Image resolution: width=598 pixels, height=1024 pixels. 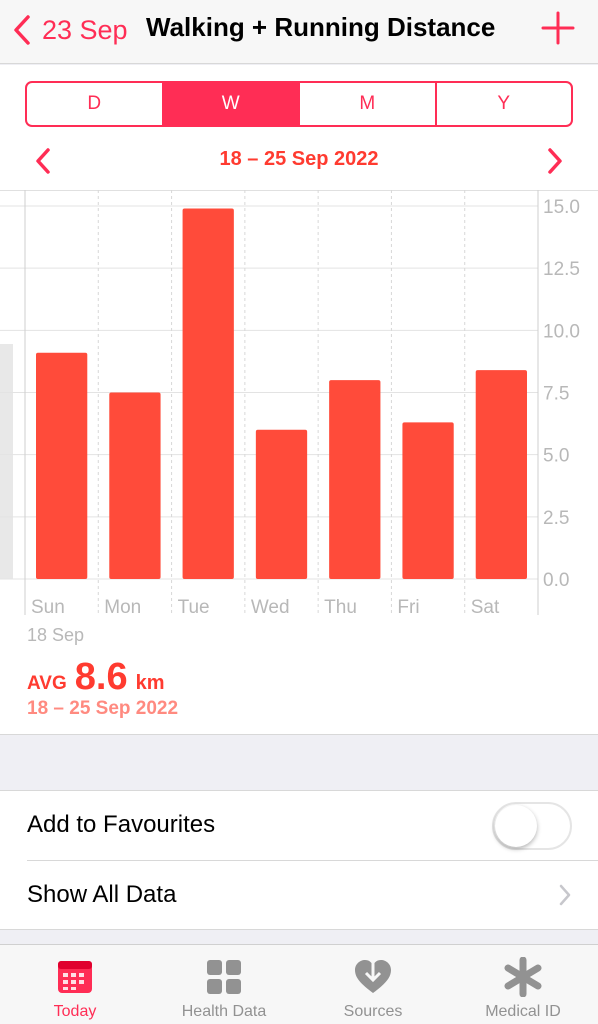 What do you see at coordinates (556, 456) in the screenshot?
I see `y-tick-label: 5.0` at bounding box center [556, 456].